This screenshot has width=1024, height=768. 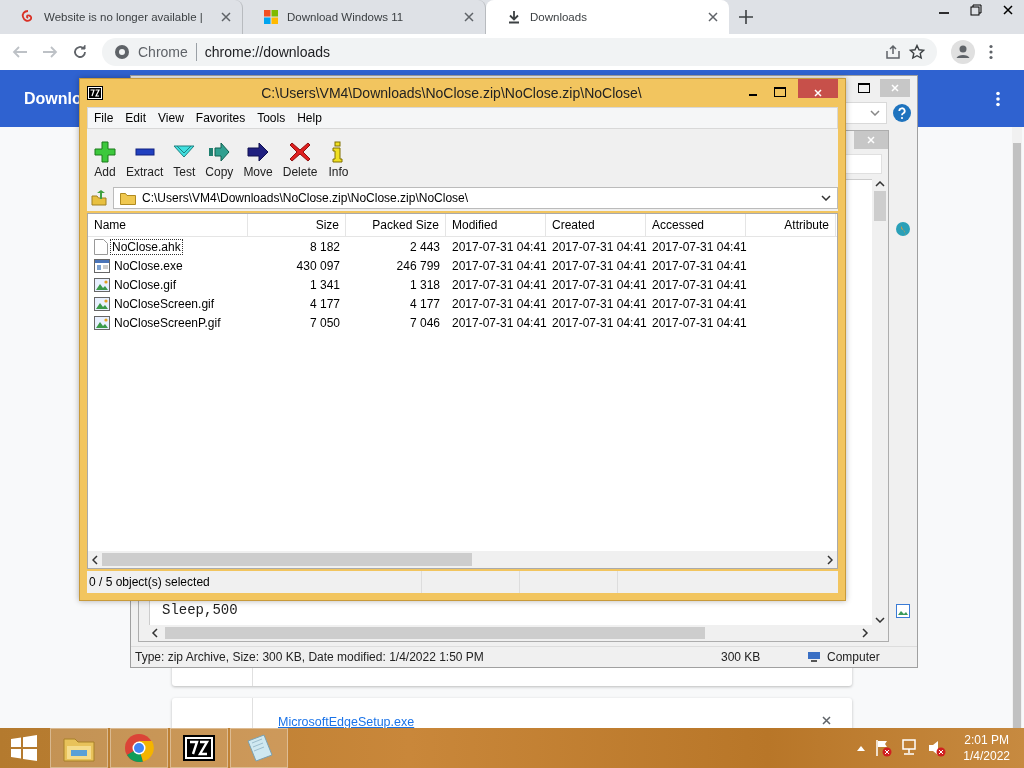 I want to click on browser-tab: Downloads, so click(x=607, y=17).